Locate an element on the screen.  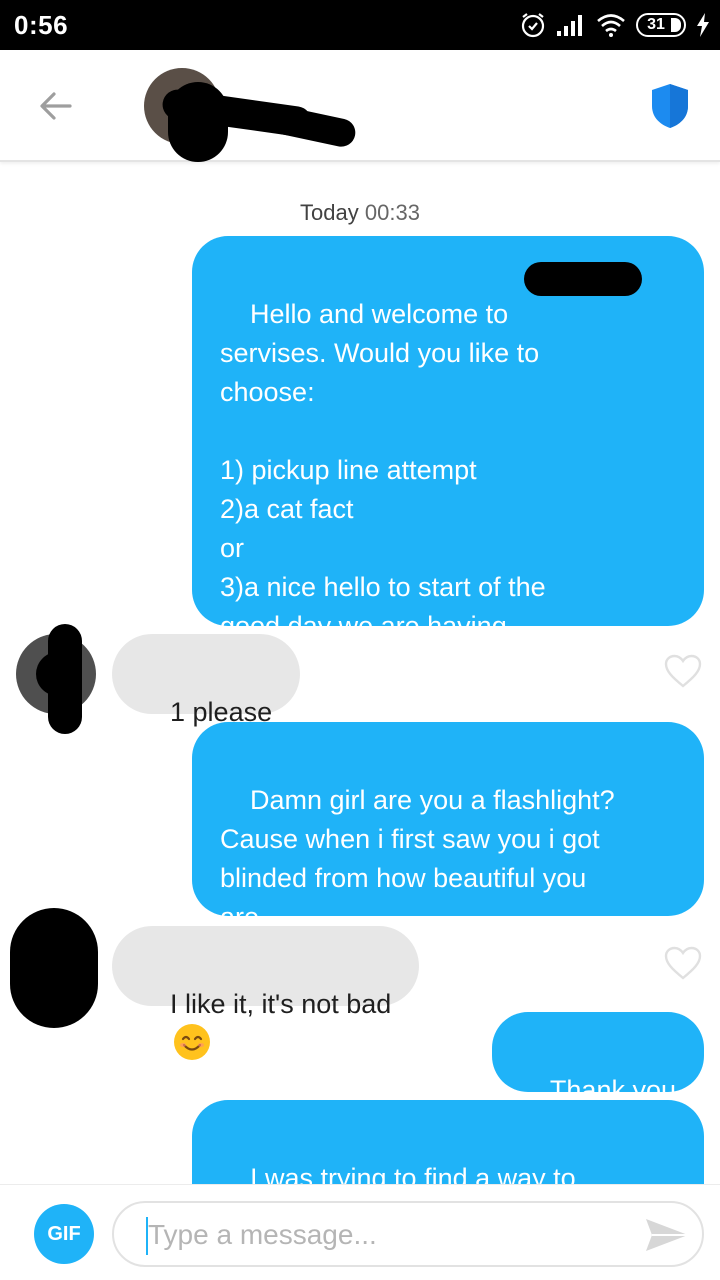
message-input-container is located at coordinates (408, 1234).